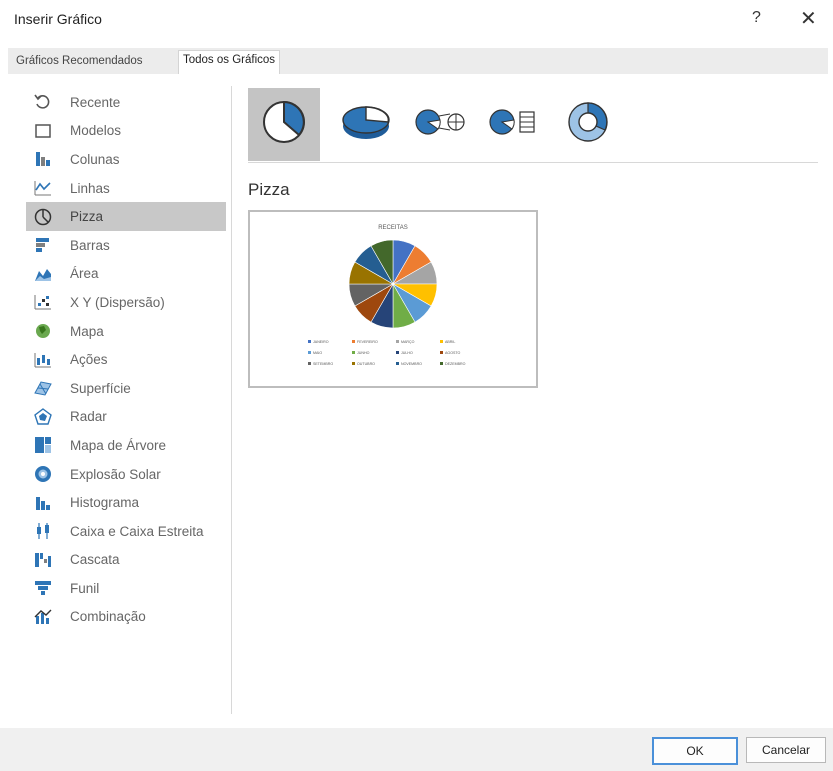 The image size is (833, 771). What do you see at coordinates (118, 445) in the screenshot?
I see `sidebar-item-label: Mapa de Árvore` at bounding box center [118, 445].